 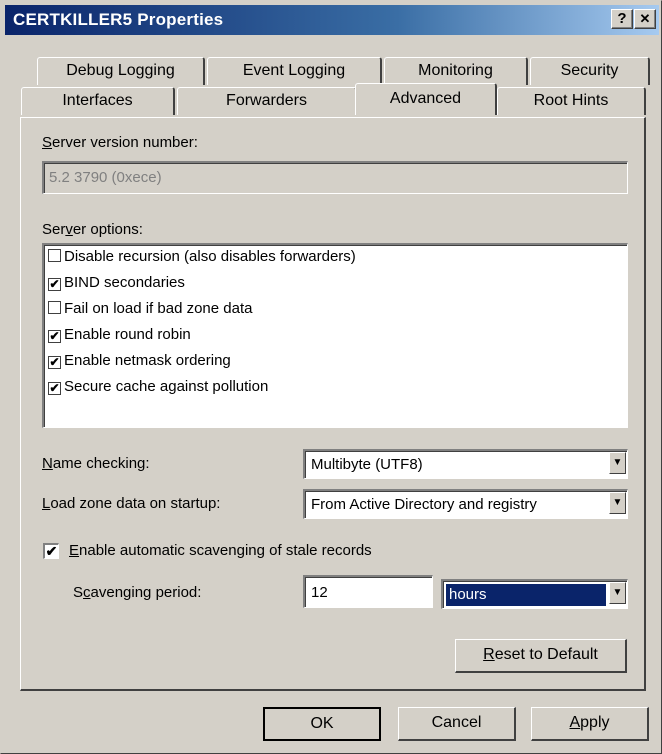 What do you see at coordinates (137, 592) in the screenshot?
I see `scavenging-period-label: Scavenging period:` at bounding box center [137, 592].